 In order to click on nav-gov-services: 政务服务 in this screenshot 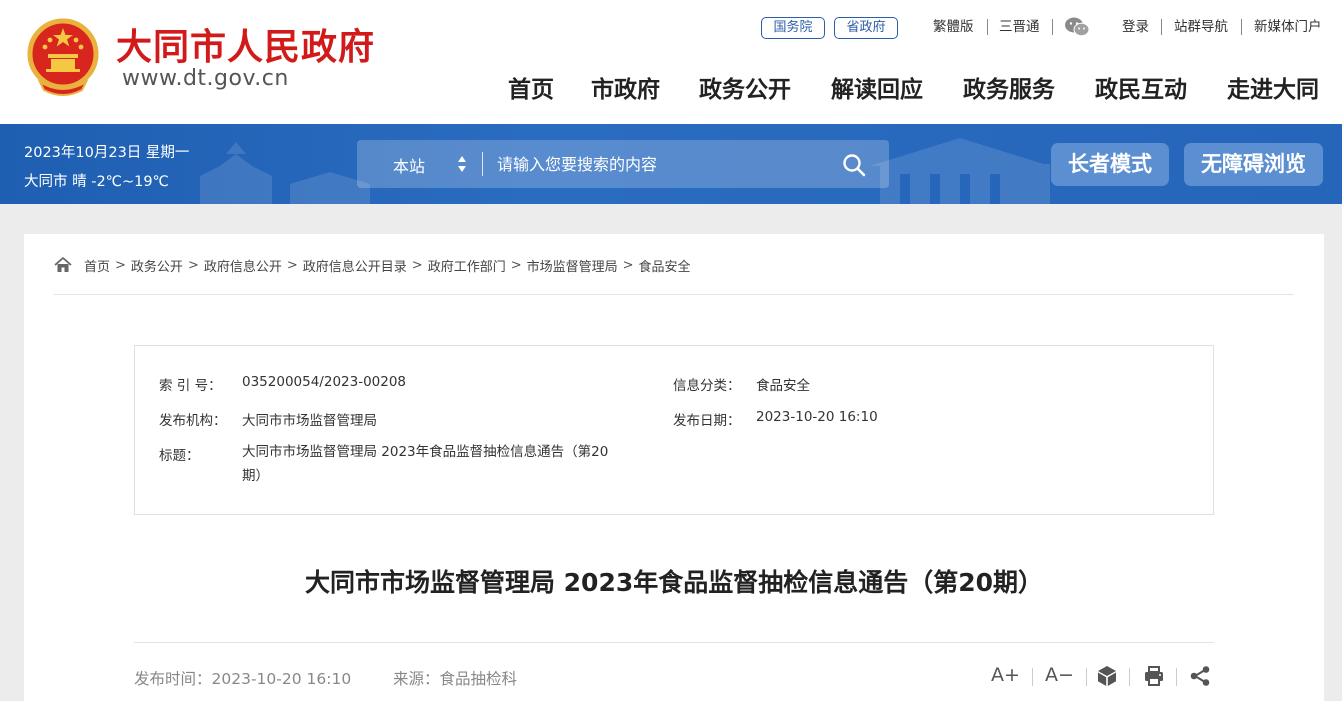, I will do `click(1009, 87)`.